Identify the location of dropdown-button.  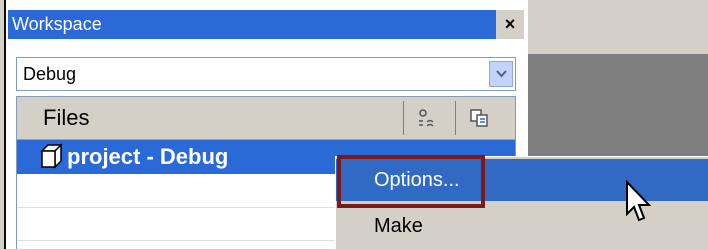
(501, 74).